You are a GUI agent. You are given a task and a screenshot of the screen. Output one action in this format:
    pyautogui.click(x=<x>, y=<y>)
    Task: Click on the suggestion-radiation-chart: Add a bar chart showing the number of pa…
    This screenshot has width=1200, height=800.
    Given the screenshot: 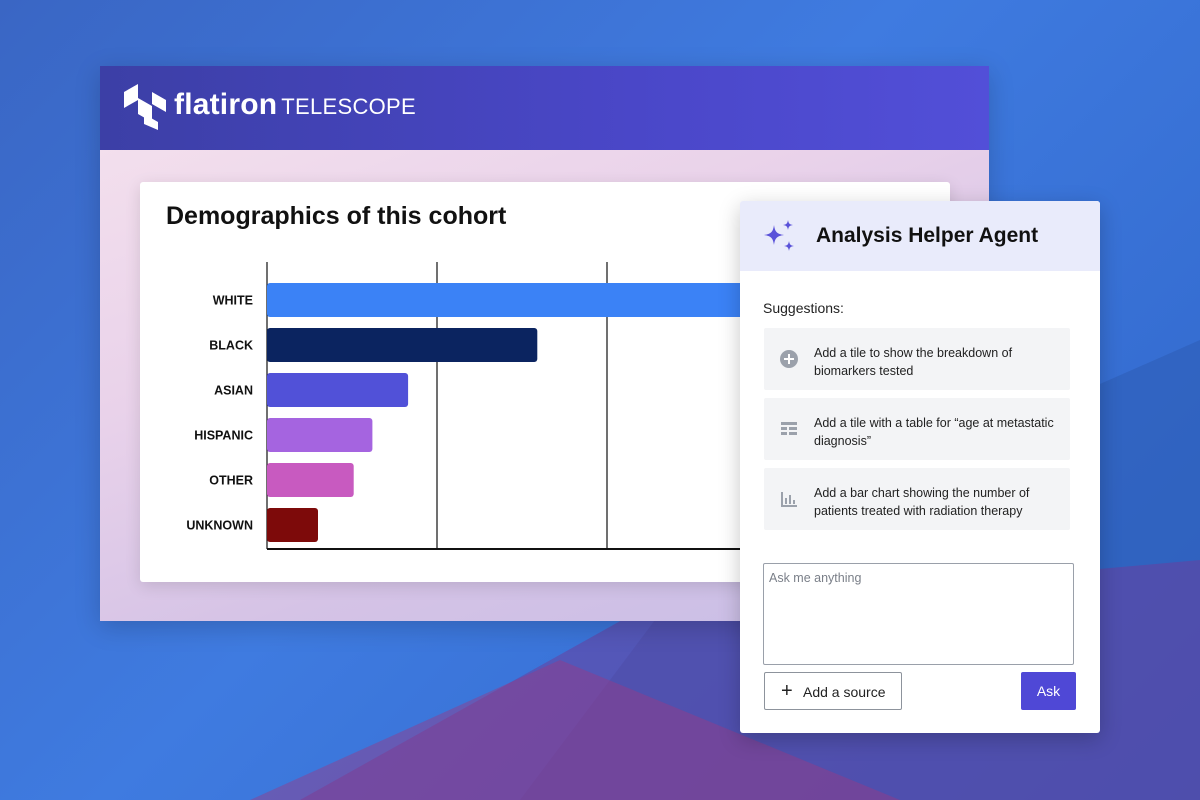 What is the action you would take?
    pyautogui.click(x=917, y=499)
    